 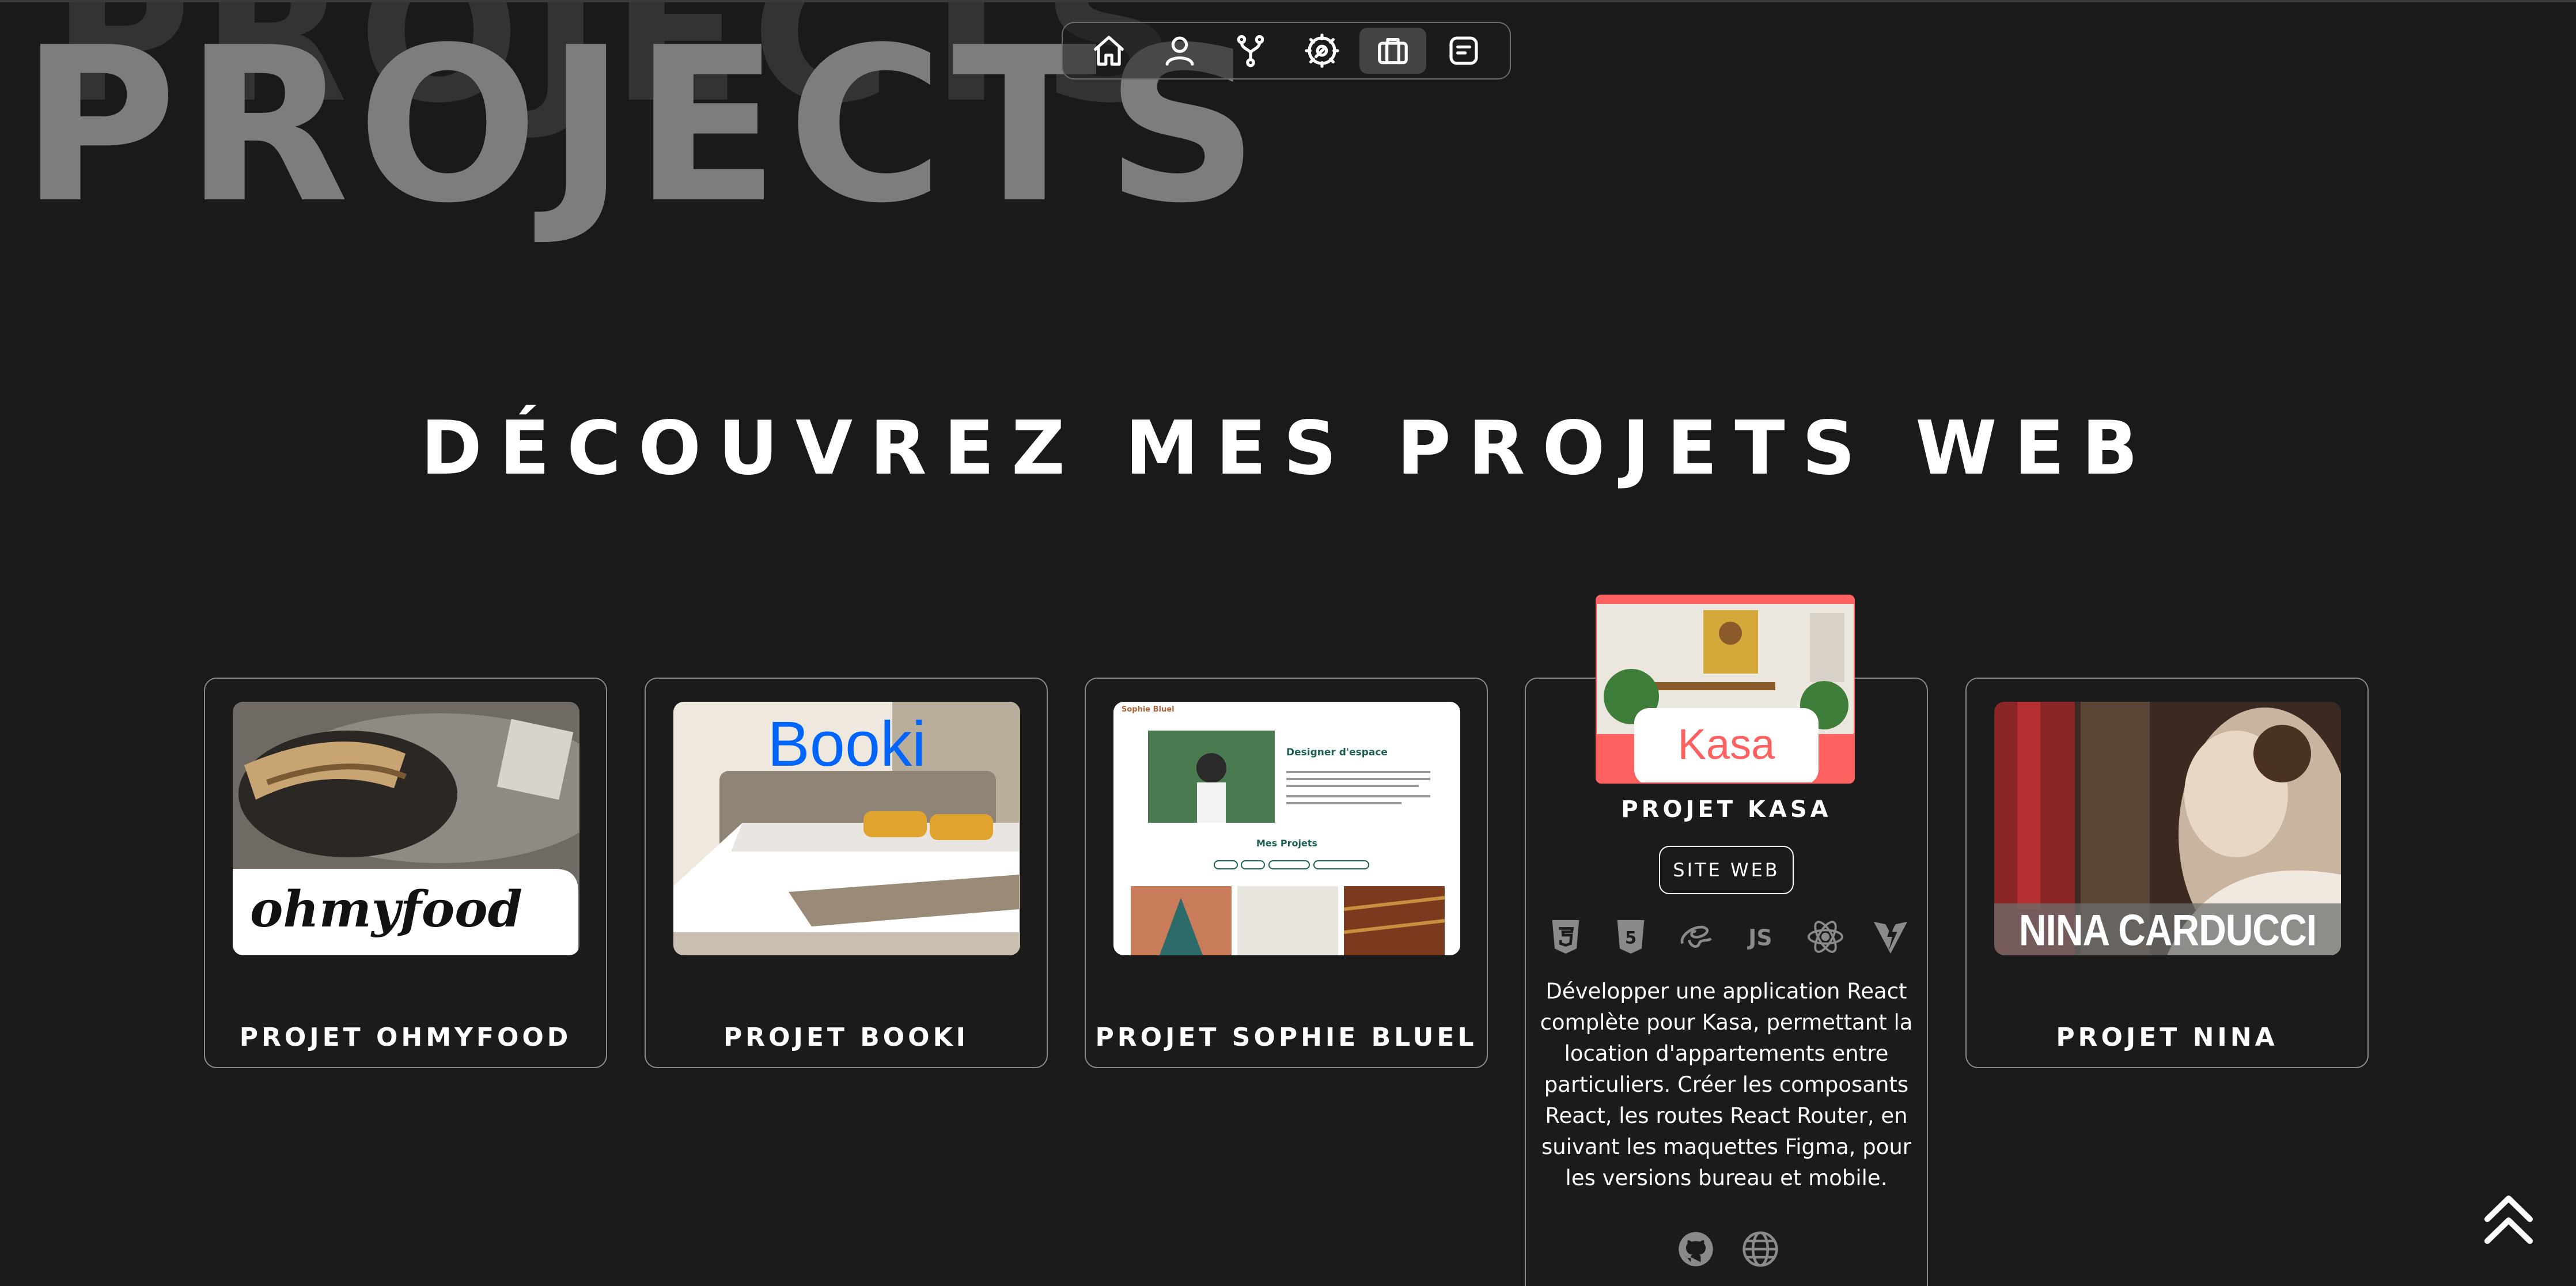 What do you see at coordinates (1566, 937) in the screenshot?
I see `html5-icon` at bounding box center [1566, 937].